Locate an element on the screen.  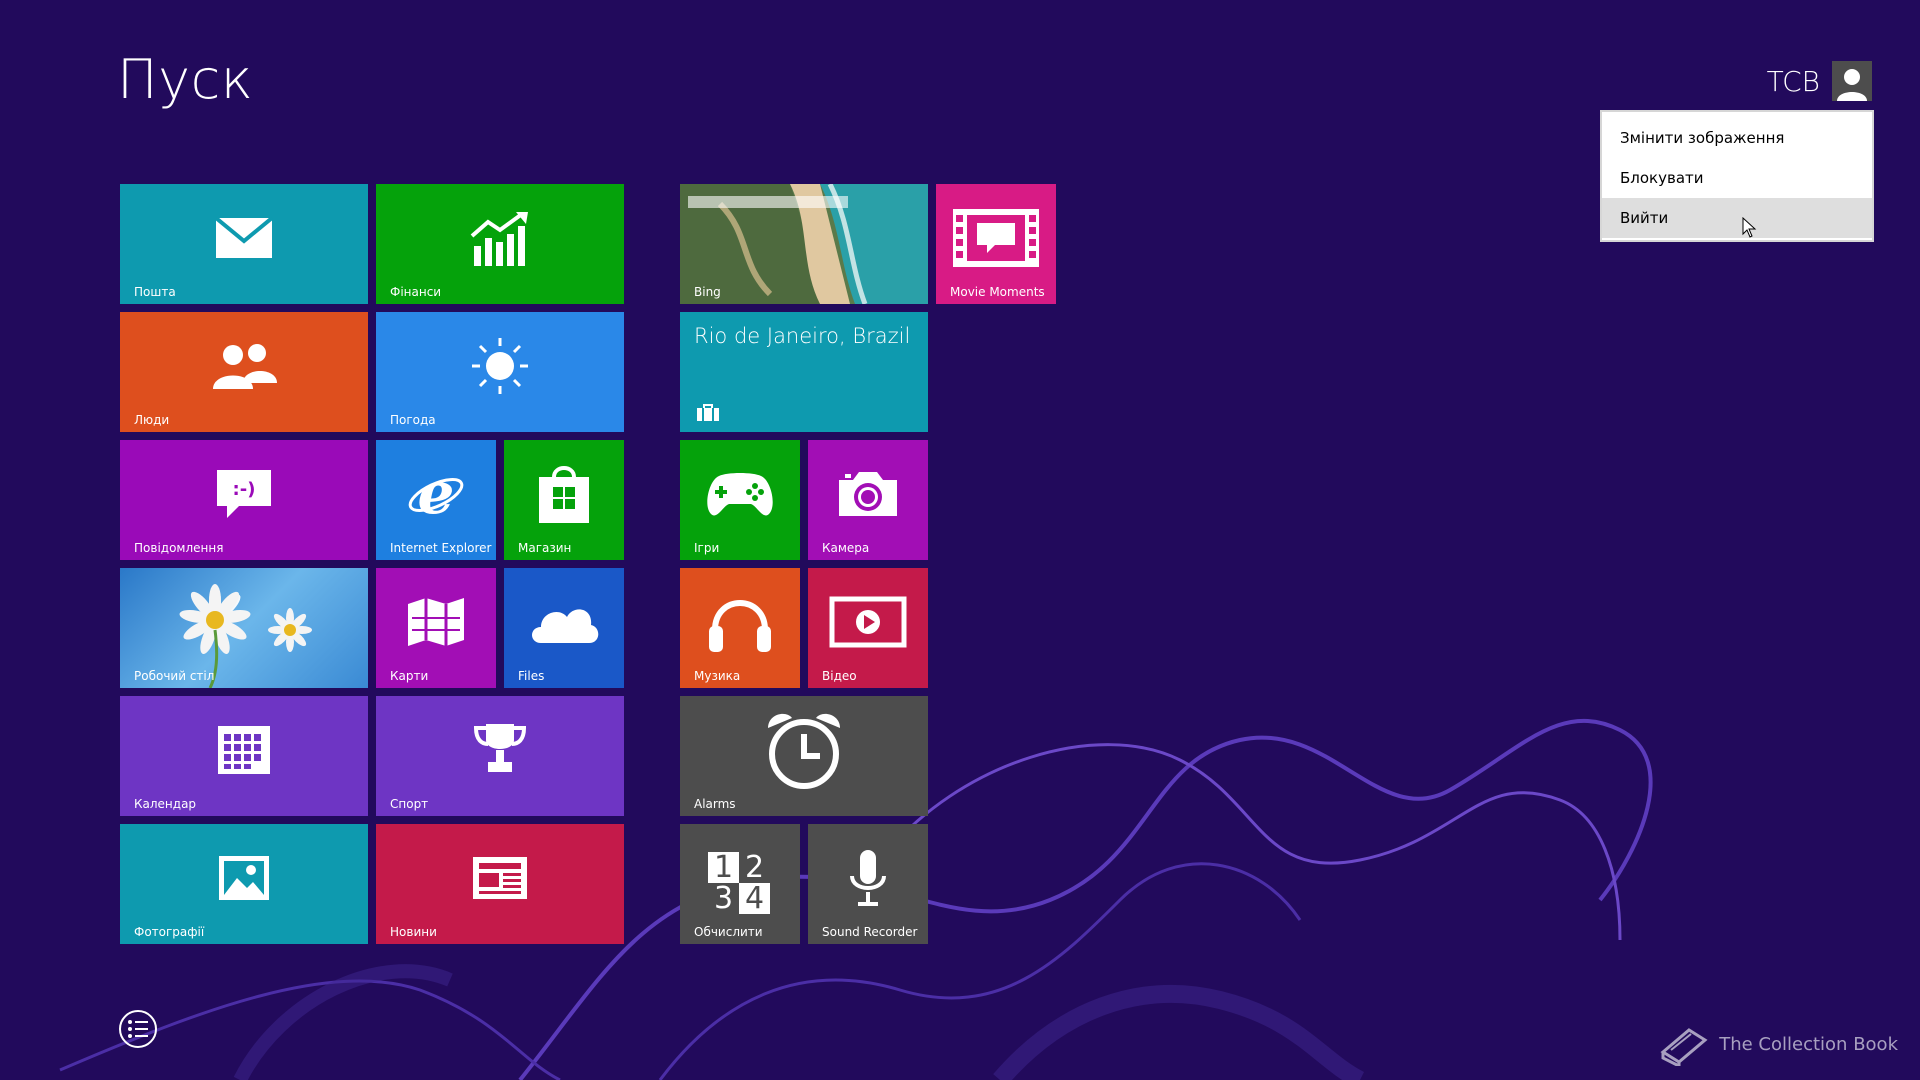
all-apps-button is located at coordinates (138, 1029).